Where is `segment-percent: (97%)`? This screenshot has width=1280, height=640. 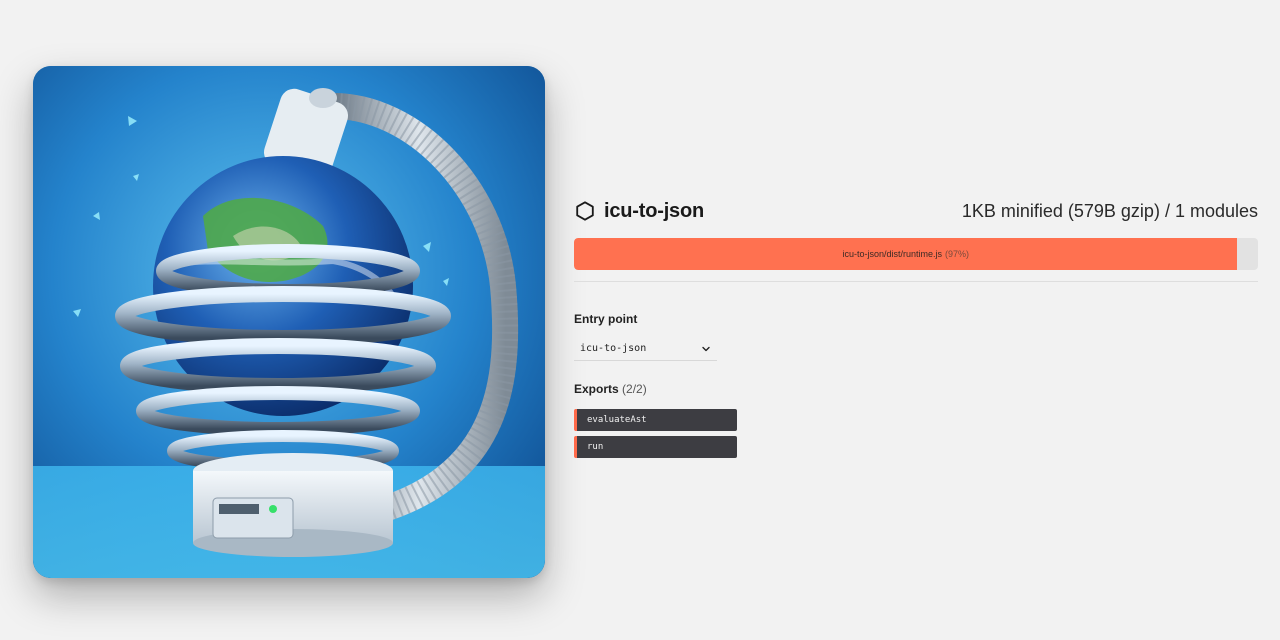 segment-percent: (97%) is located at coordinates (957, 254).